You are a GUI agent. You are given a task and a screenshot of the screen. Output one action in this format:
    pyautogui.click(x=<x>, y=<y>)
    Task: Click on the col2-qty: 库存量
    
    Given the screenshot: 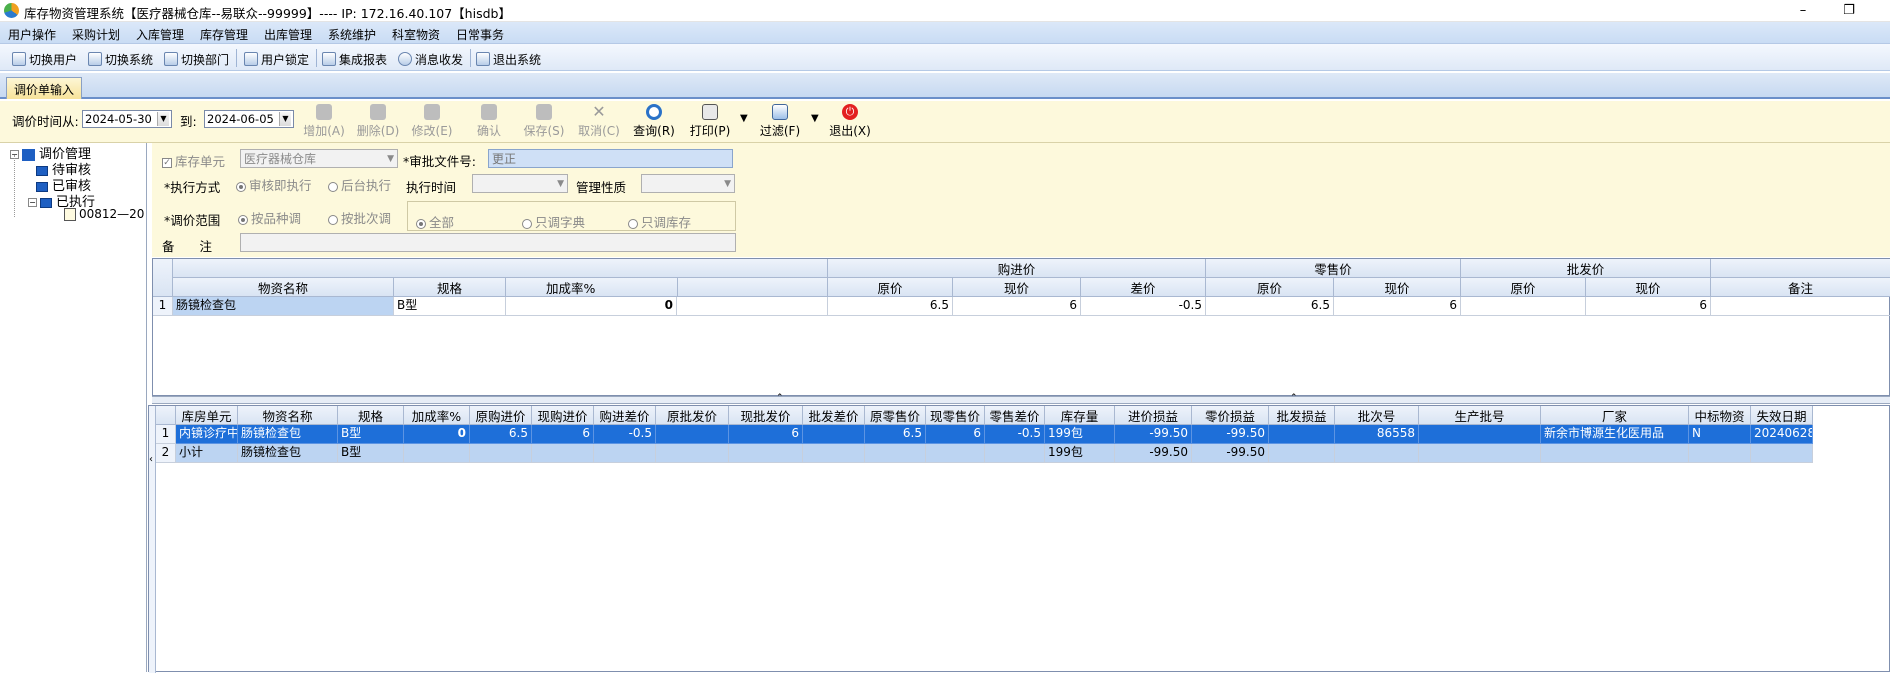 What is the action you would take?
    pyautogui.click(x=1080, y=415)
    